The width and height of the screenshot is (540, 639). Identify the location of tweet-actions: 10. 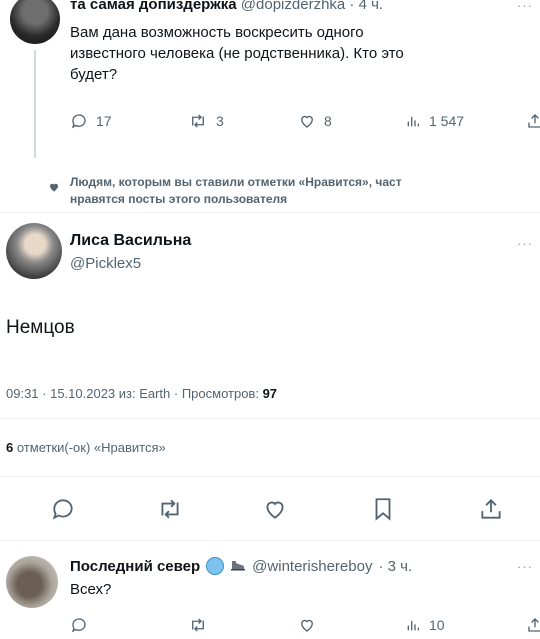
(305, 627).